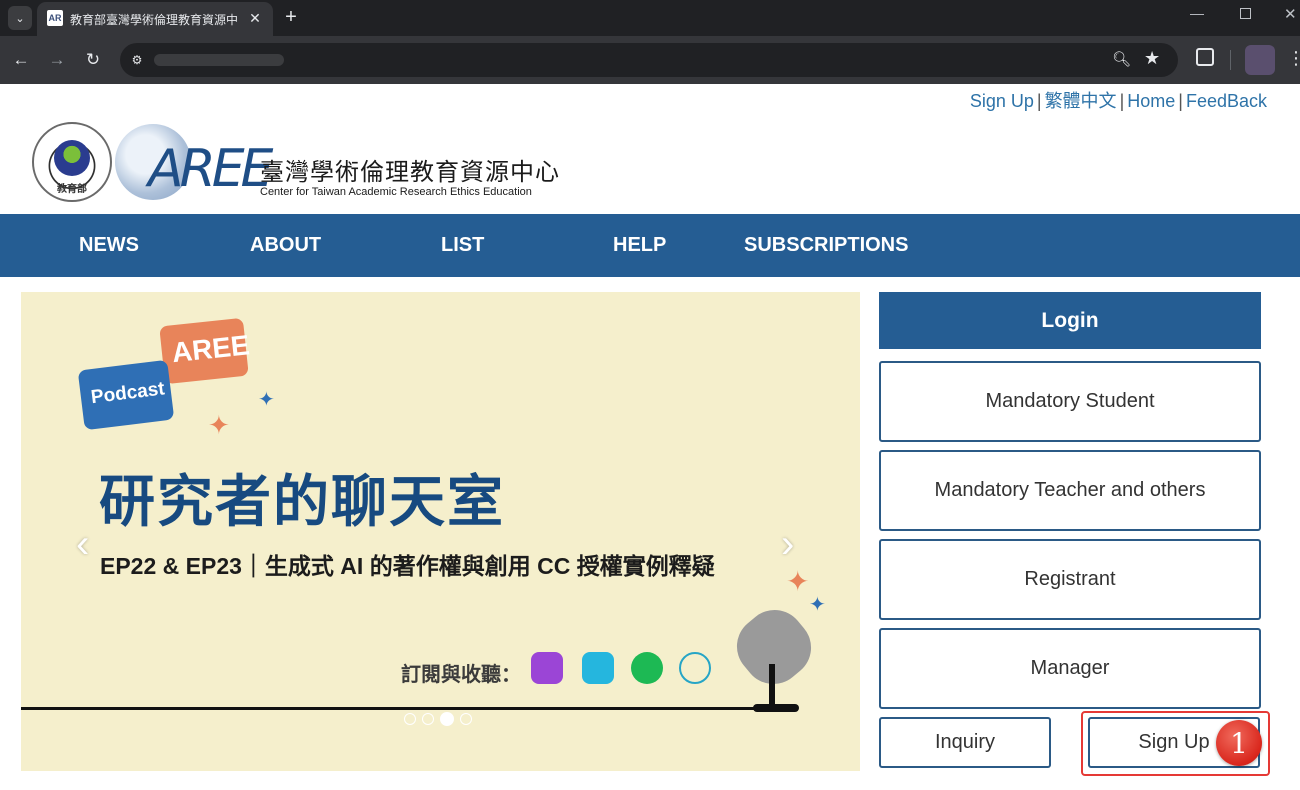  Describe the element at coordinates (1230, 60) in the screenshot. I see `toolbar-divider` at that location.